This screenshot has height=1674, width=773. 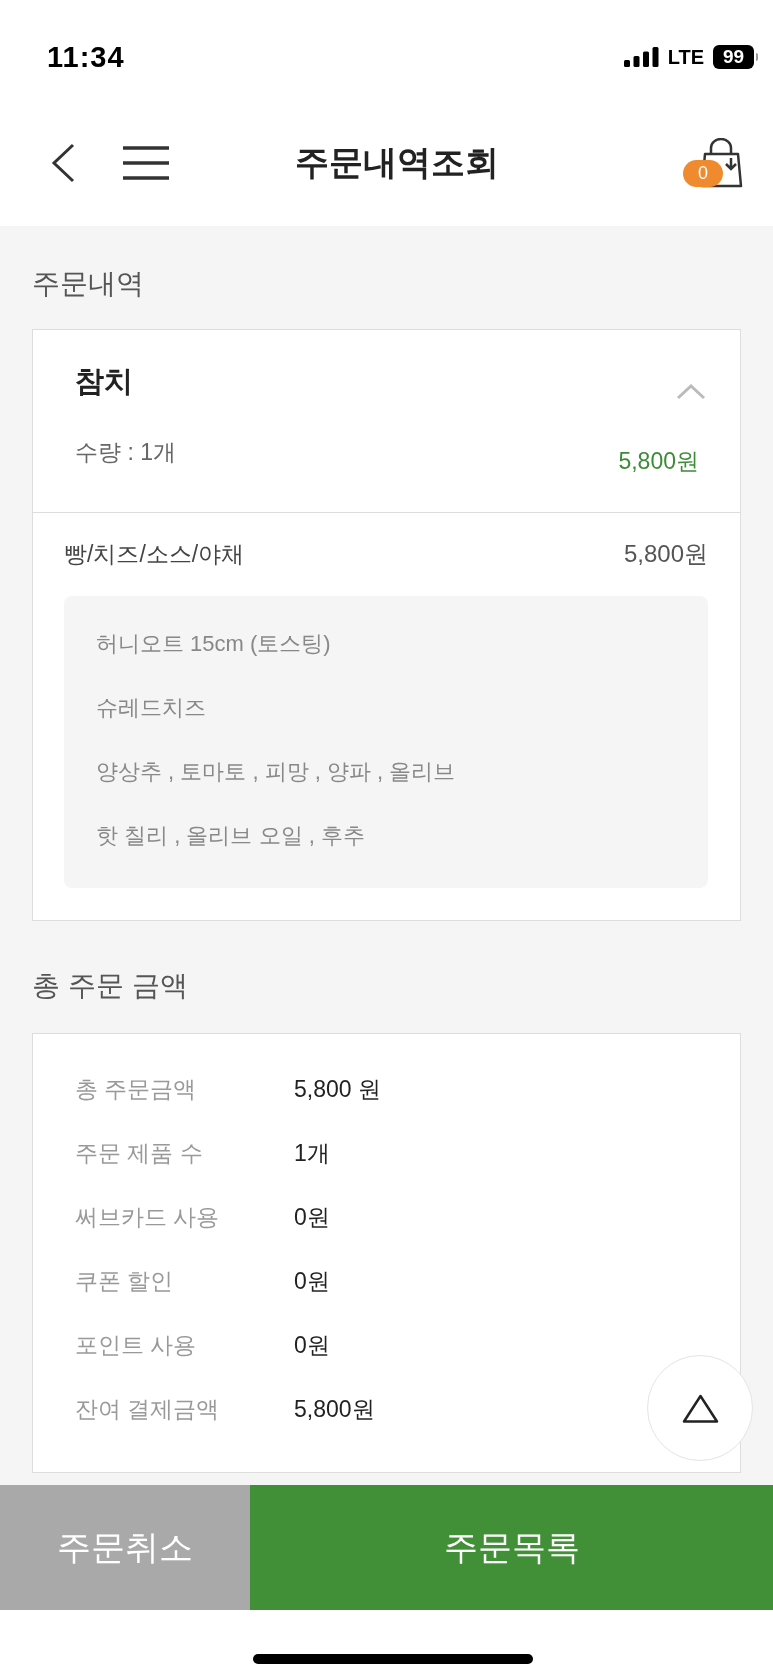 I want to click on signal-bars-icon, so click(x=641, y=57).